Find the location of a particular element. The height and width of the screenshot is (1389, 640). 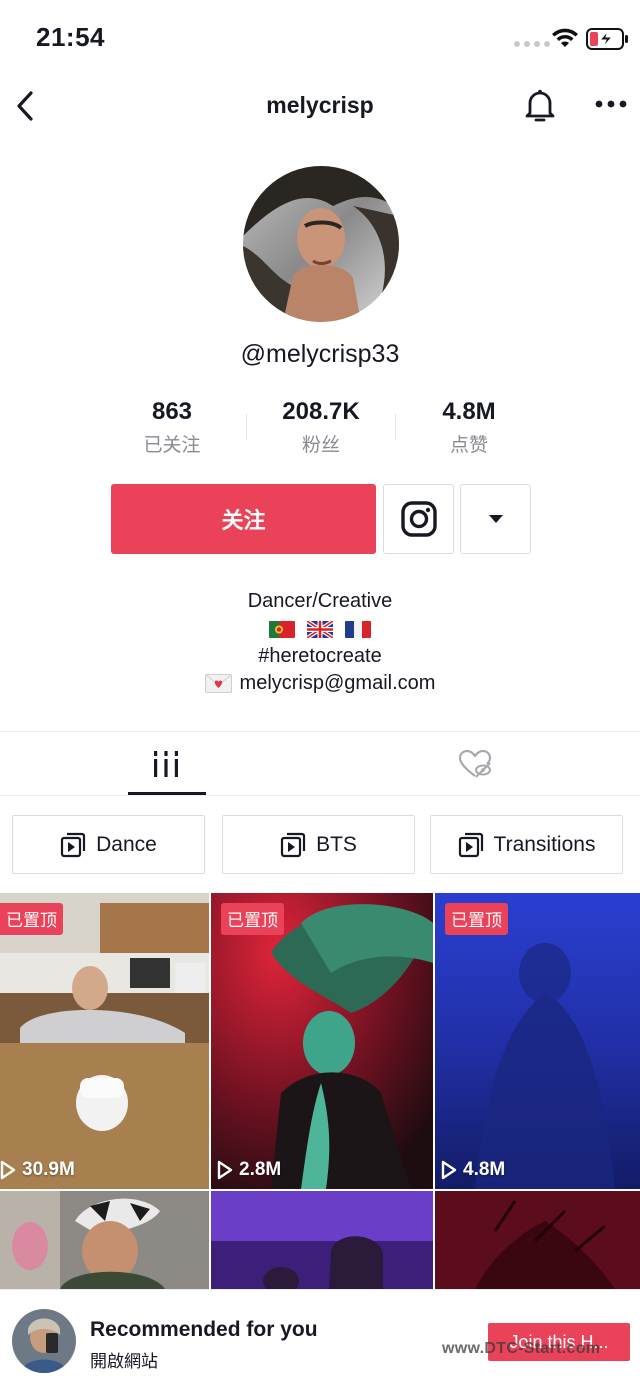

playlist-bts: BTS is located at coordinates (318, 844).